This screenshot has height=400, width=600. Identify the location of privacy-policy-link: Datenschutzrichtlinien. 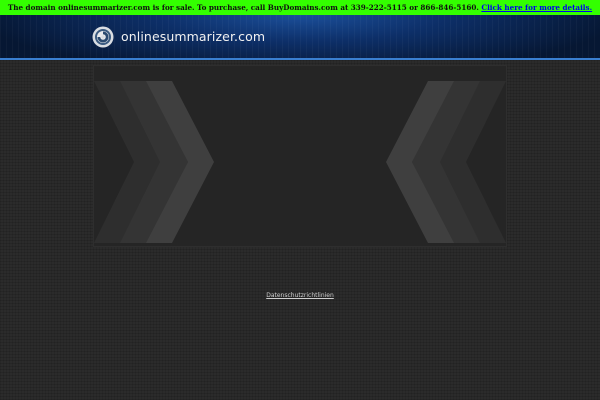
(300, 295).